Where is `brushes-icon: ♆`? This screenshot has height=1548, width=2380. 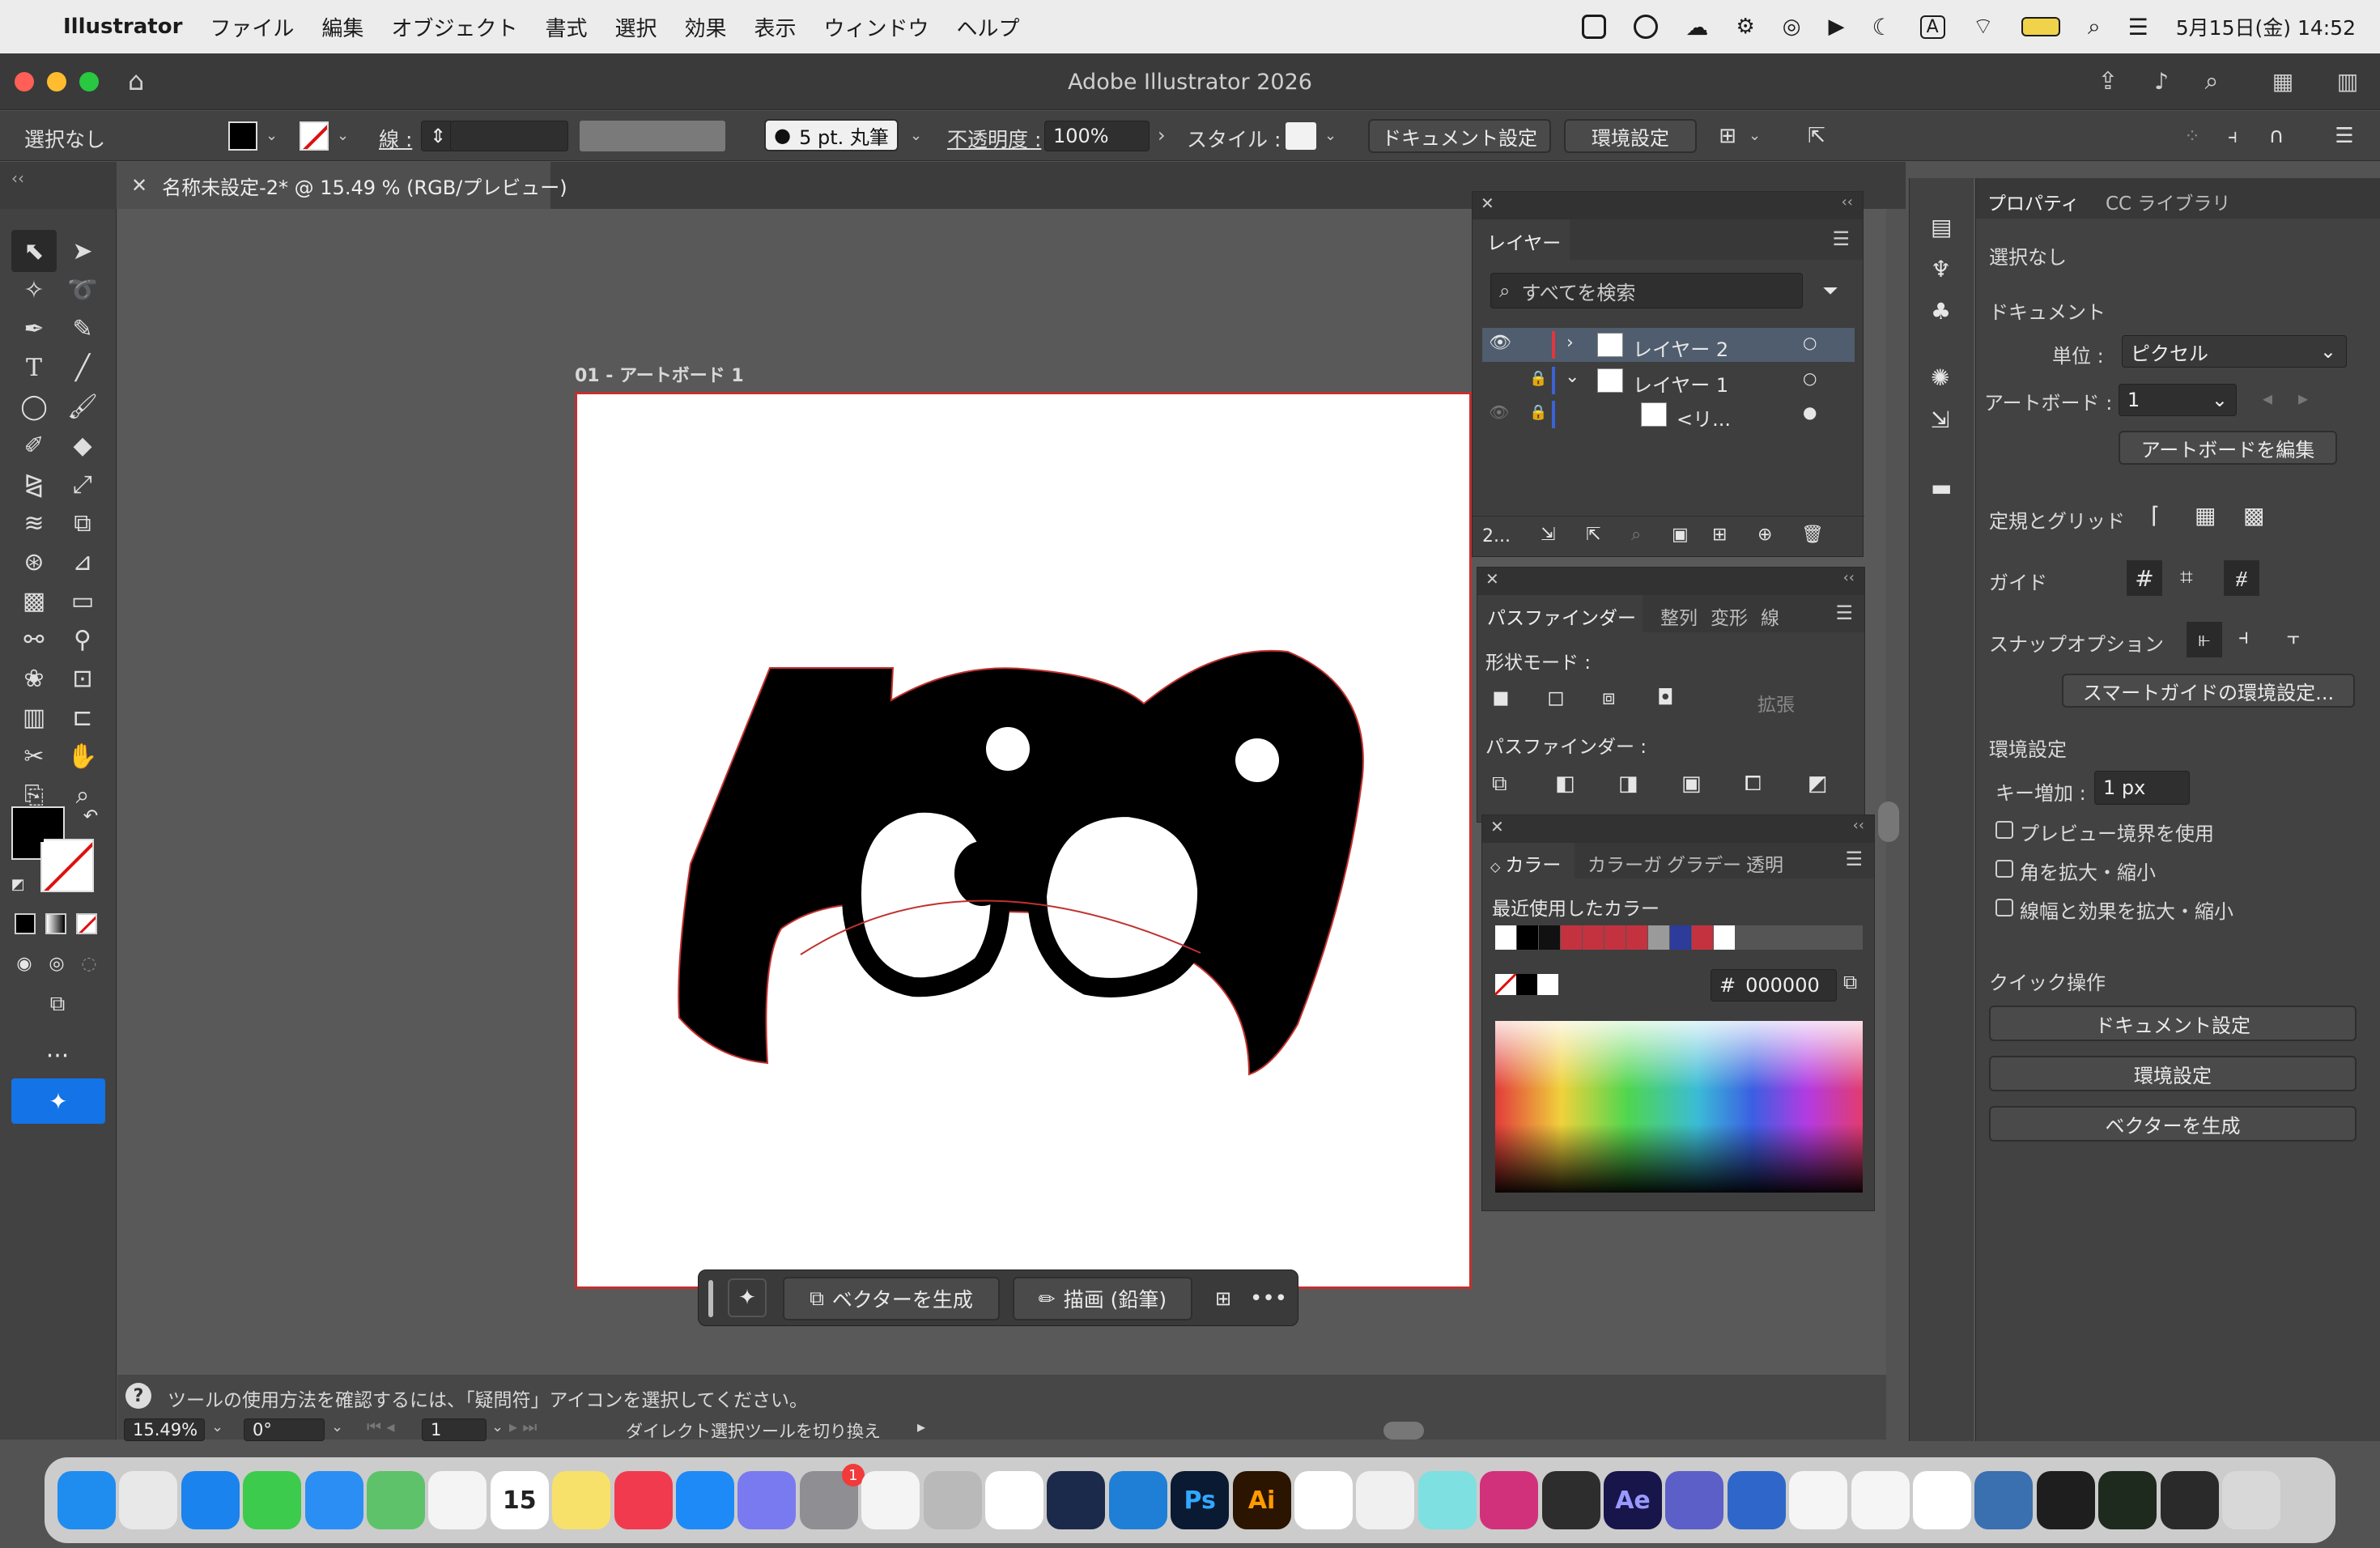 brushes-icon: ♆ is located at coordinates (1941, 270).